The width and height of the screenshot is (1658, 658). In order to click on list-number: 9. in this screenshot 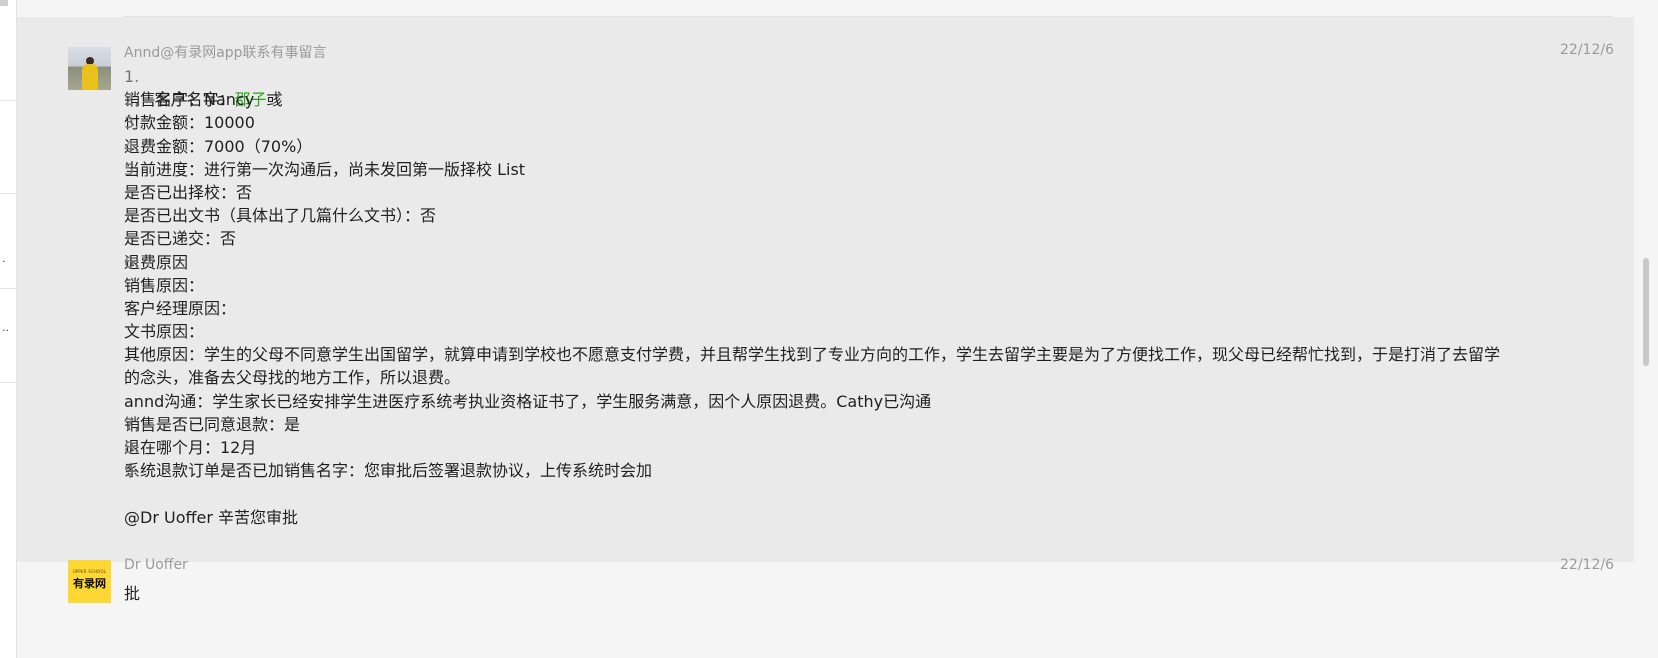, I will do `click(132, 471)`.